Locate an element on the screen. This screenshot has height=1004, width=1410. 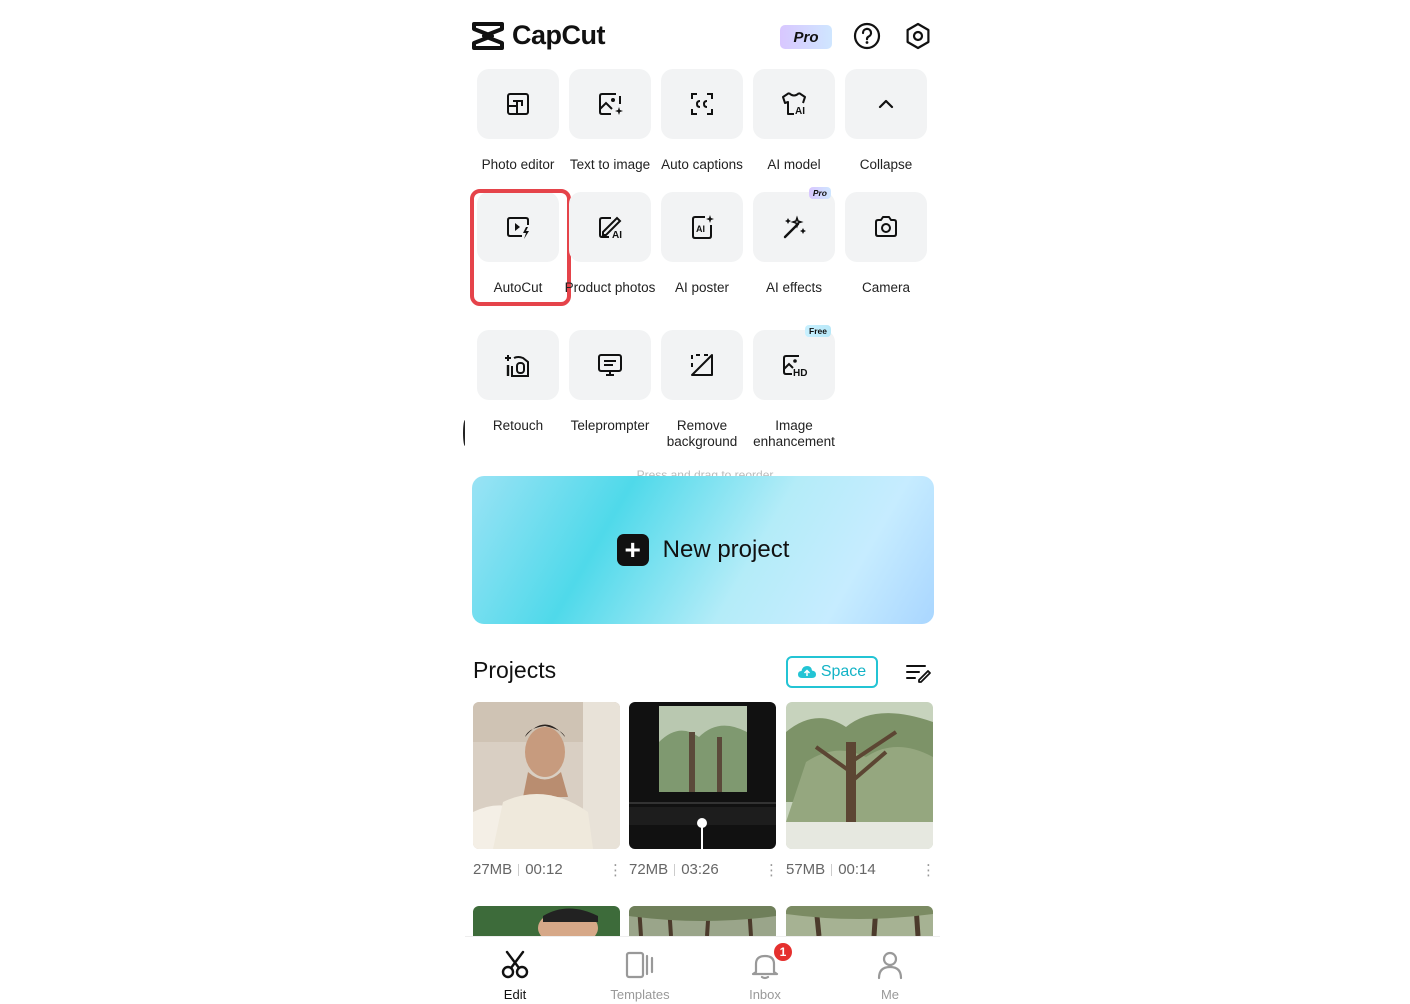
capcut-logo-icon is located at coordinates (488, 35).